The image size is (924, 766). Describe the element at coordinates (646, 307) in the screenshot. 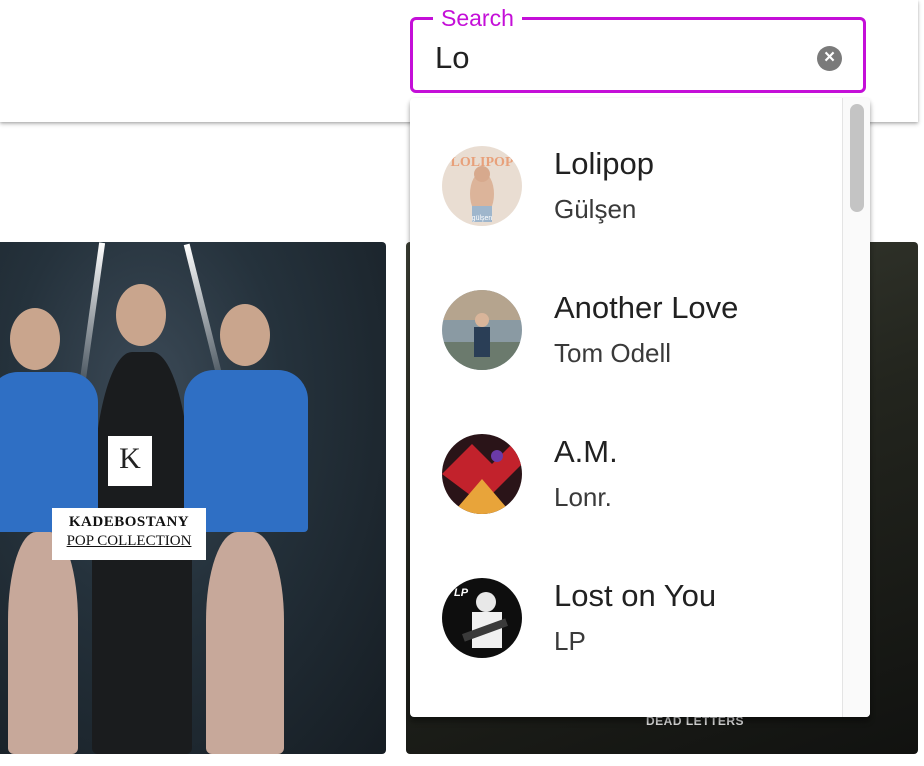

I see `result-title: Another Love` at that location.